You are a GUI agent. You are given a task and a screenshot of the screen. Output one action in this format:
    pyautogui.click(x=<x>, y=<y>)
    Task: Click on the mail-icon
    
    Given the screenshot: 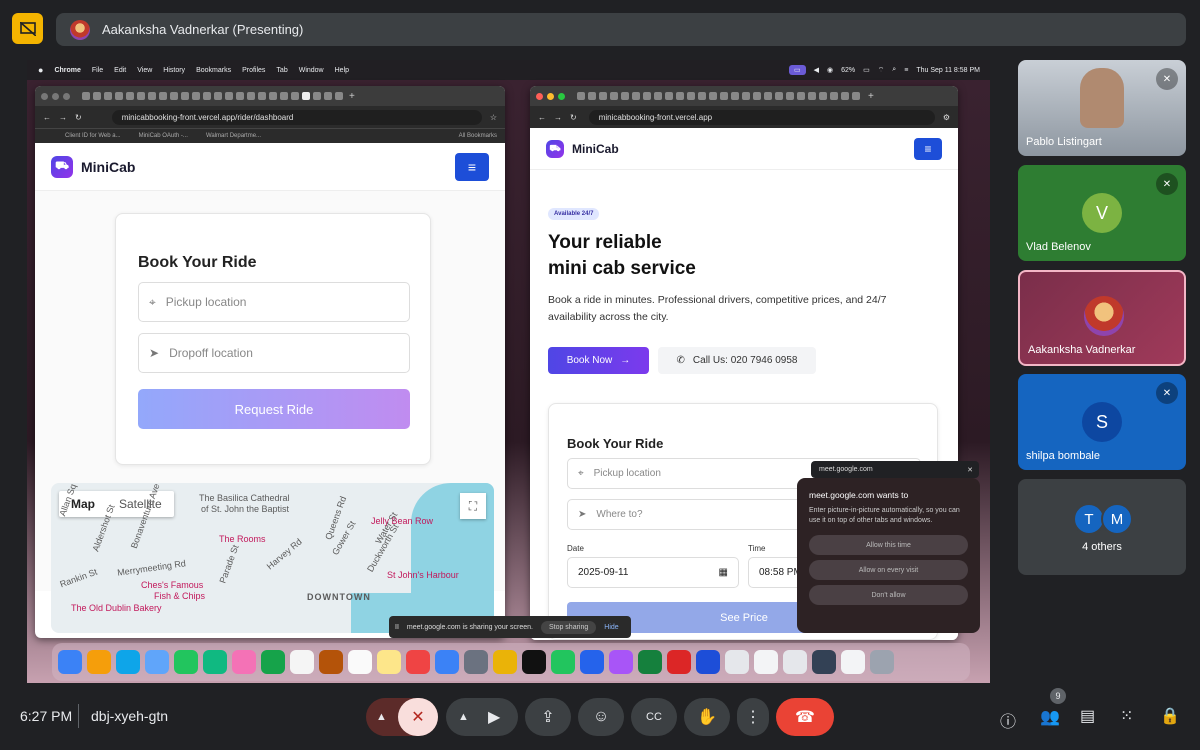 What is the action you would take?
    pyautogui.click(x=157, y=662)
    